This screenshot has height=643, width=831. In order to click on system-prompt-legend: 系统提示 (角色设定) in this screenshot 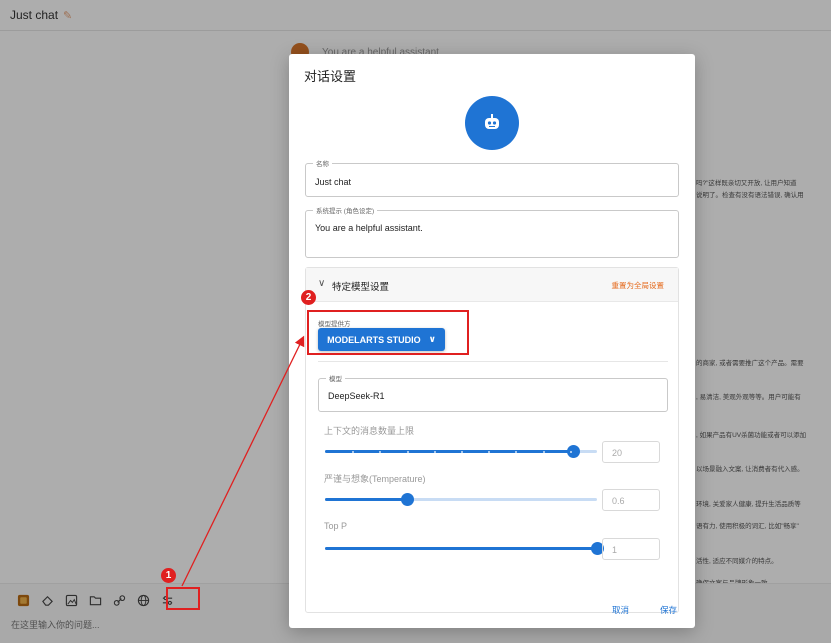, I will do `click(345, 210)`.